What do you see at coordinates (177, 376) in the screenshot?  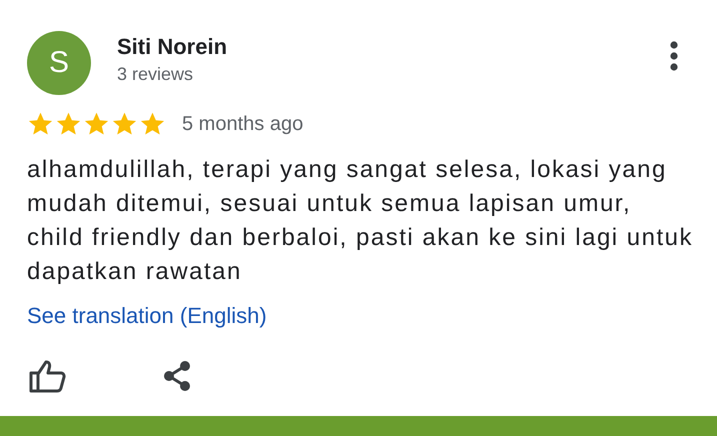 I see `share-icon` at bounding box center [177, 376].